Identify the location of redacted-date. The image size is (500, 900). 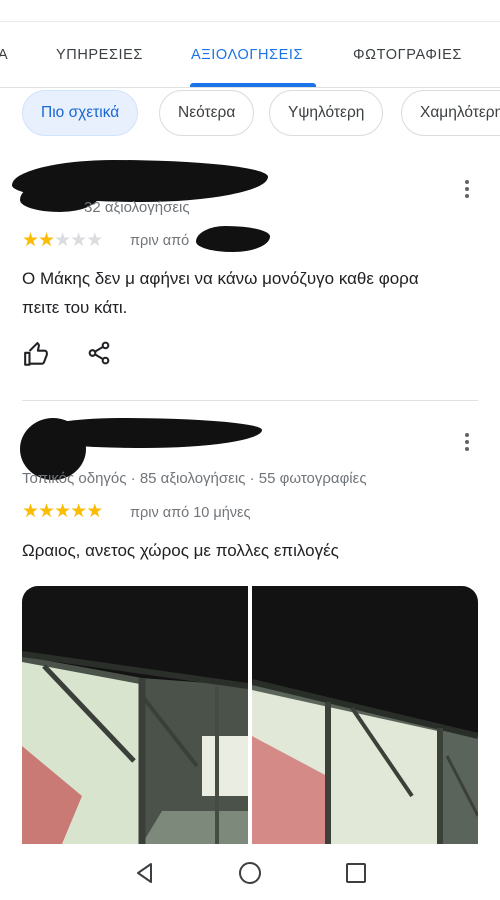
(233, 239).